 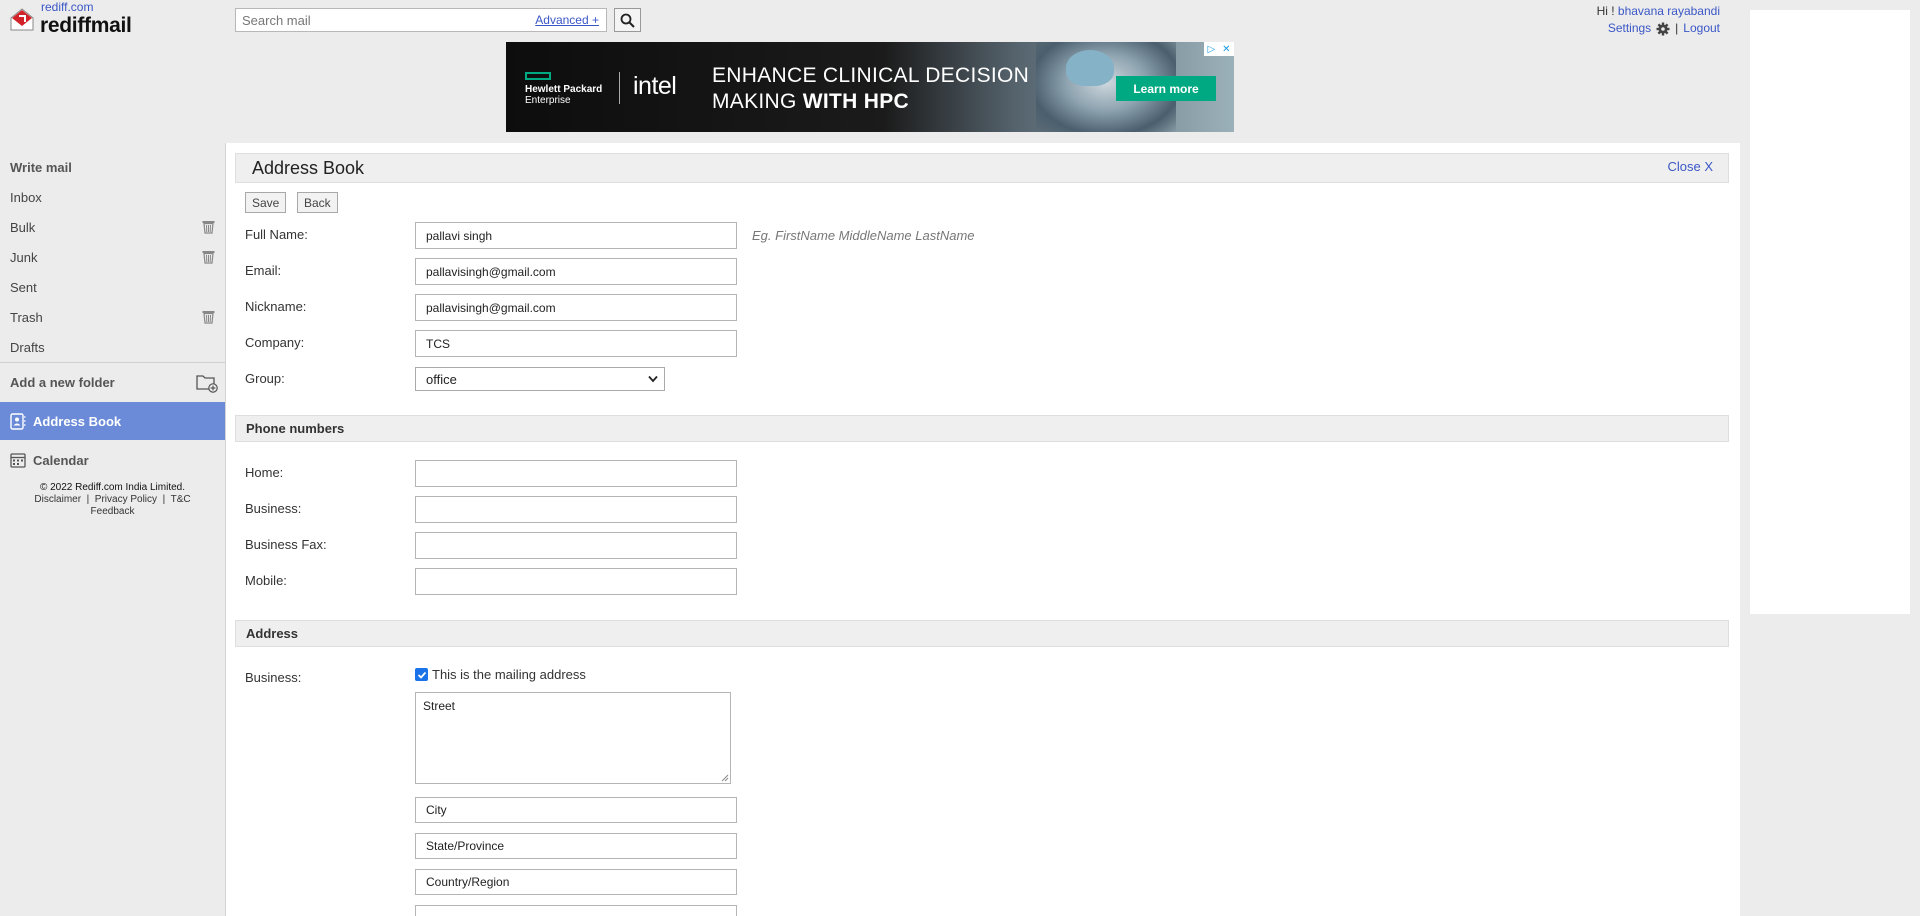 What do you see at coordinates (564, 89) in the screenshot?
I see `ad-brand-line1: Hewlett Packard` at bounding box center [564, 89].